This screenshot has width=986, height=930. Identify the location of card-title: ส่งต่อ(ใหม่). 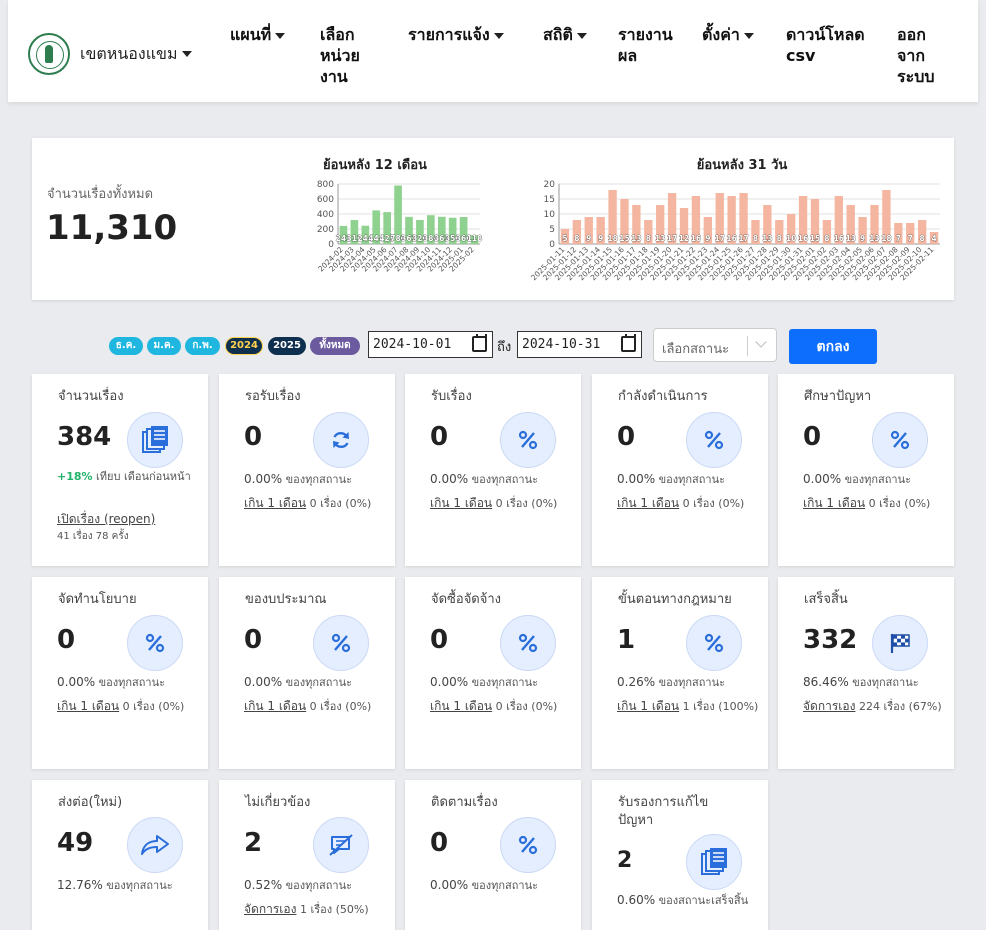
(90, 802).